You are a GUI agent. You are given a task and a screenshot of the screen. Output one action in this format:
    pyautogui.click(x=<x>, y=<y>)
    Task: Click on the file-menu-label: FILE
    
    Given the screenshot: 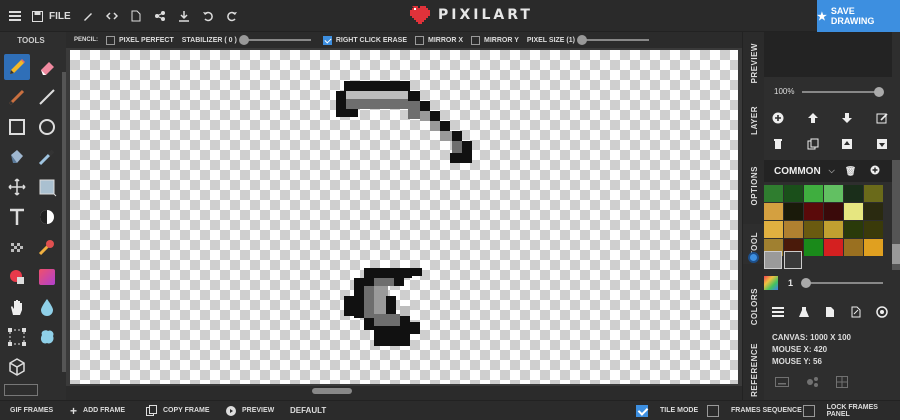 What is the action you would take?
    pyautogui.click(x=60, y=16)
    